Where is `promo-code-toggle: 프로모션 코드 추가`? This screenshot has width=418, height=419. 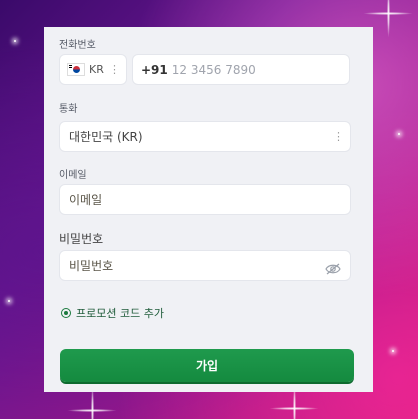 promo-code-toggle: 프로모션 코드 추가 is located at coordinates (112, 313).